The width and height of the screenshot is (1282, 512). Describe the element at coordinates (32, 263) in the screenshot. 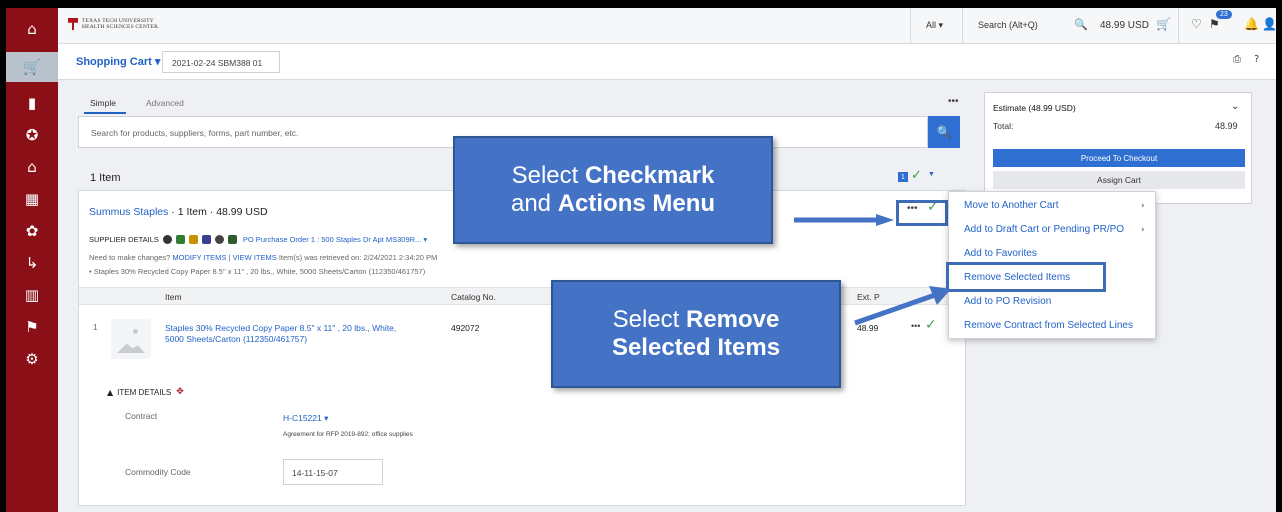

I see `handtruck-icon: ↳` at that location.